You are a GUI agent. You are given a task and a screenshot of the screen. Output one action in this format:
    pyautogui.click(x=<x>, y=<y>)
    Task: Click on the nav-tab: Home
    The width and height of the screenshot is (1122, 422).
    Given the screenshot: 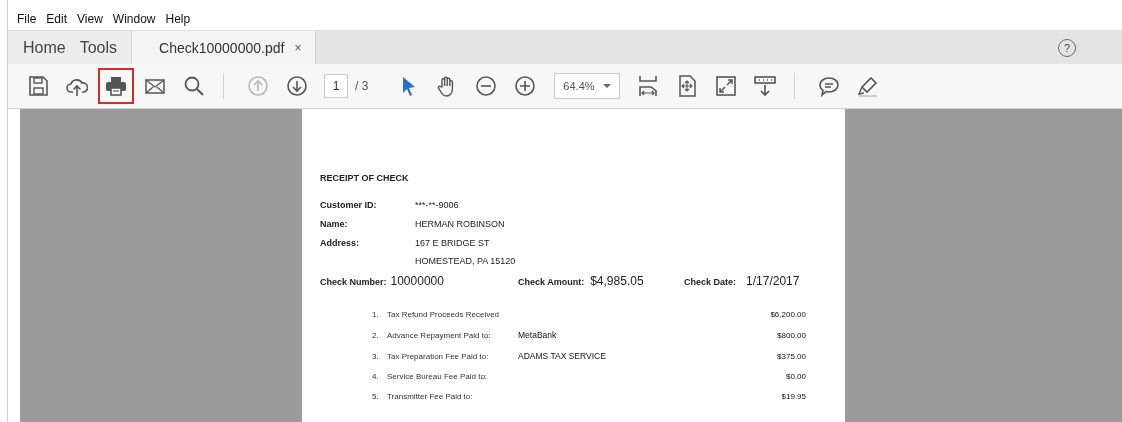 What is the action you would take?
    pyautogui.click(x=44, y=47)
    